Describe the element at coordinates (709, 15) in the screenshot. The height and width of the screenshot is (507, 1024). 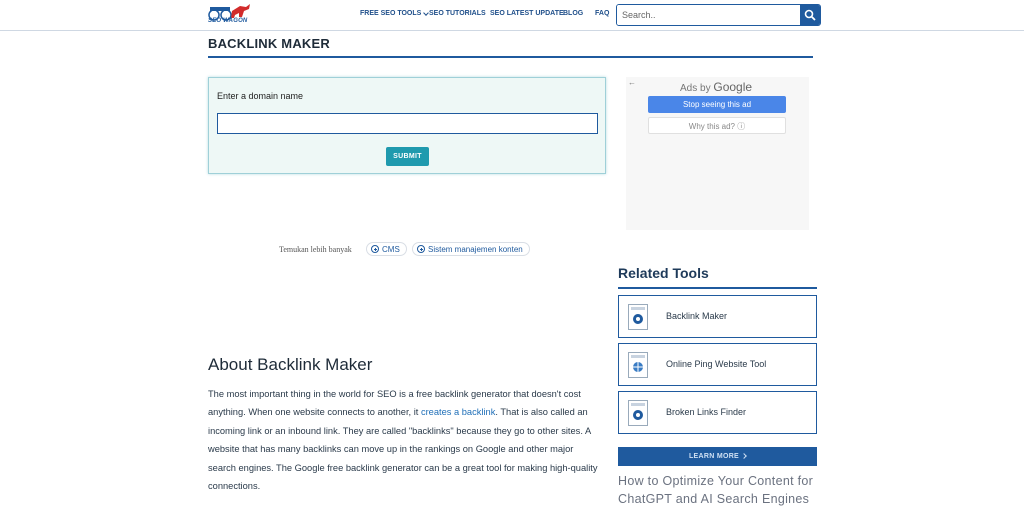
I see `search-input` at that location.